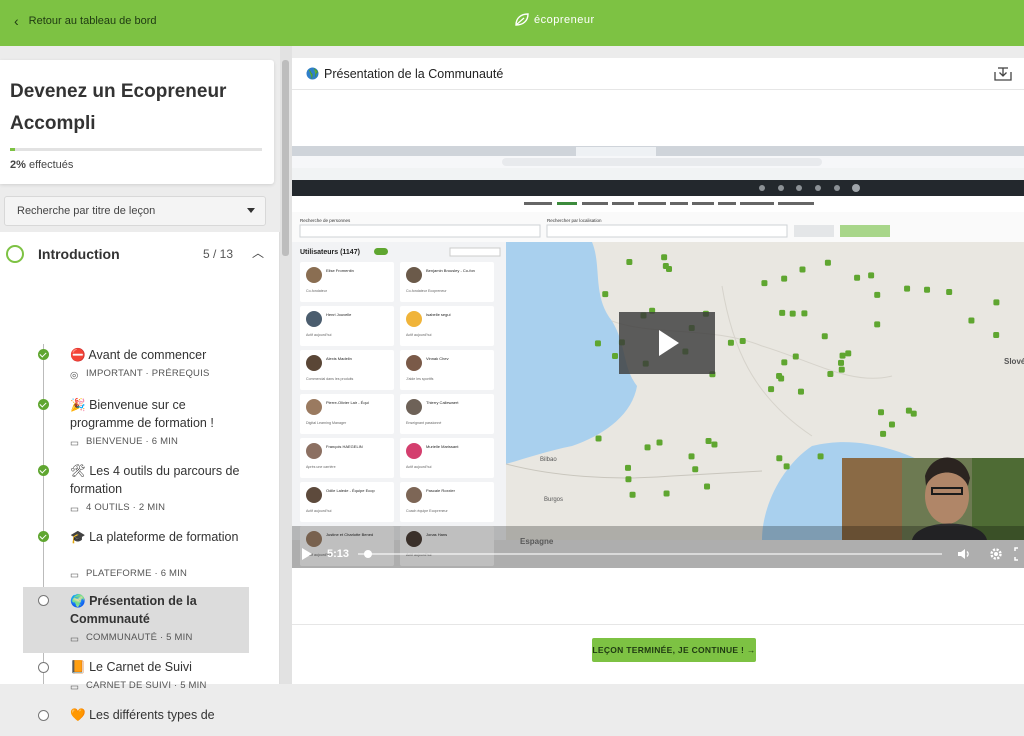 This screenshot has height=736, width=1024. Describe the element at coordinates (92, 21) in the screenshot. I see `back-label: Retour au tableau de bord` at that location.